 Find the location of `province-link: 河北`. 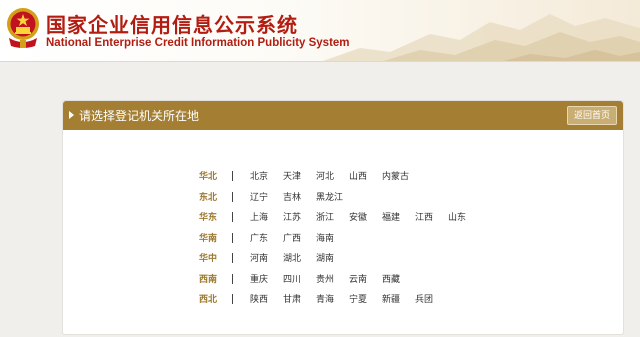

province-link: 河北 is located at coordinates (325, 175).